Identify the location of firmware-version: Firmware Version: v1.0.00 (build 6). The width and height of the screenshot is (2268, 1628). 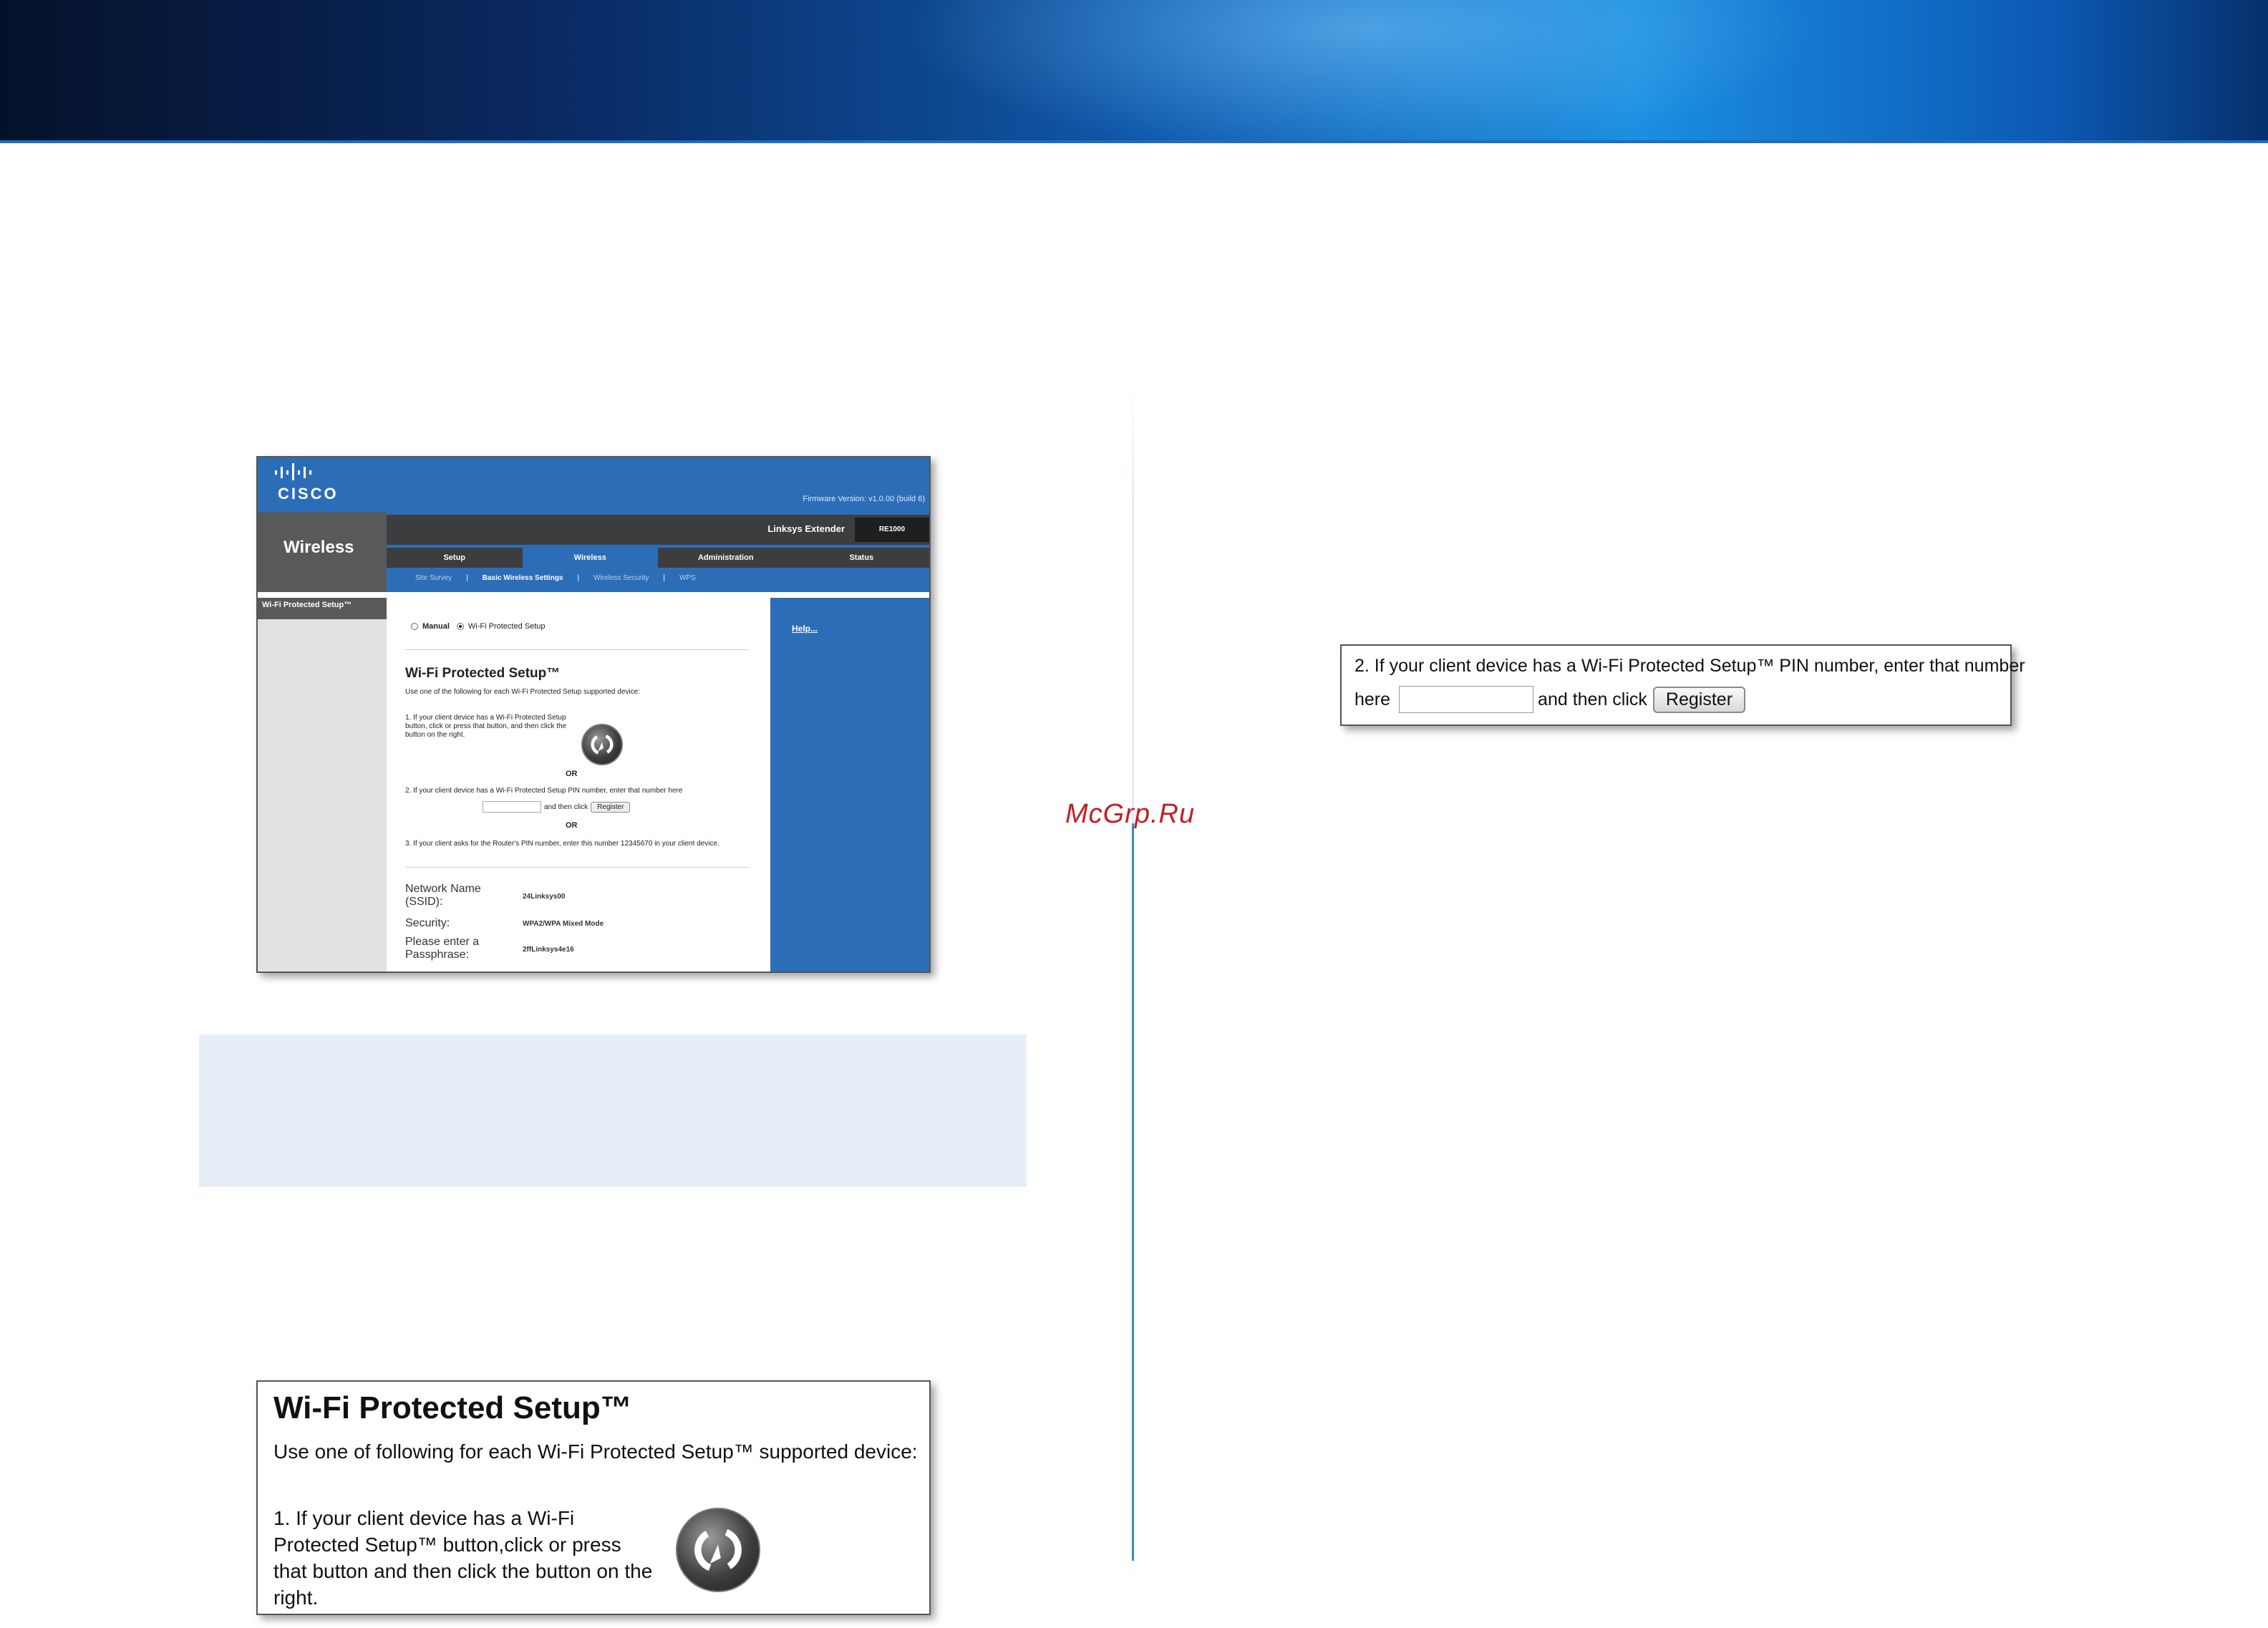
(864, 499).